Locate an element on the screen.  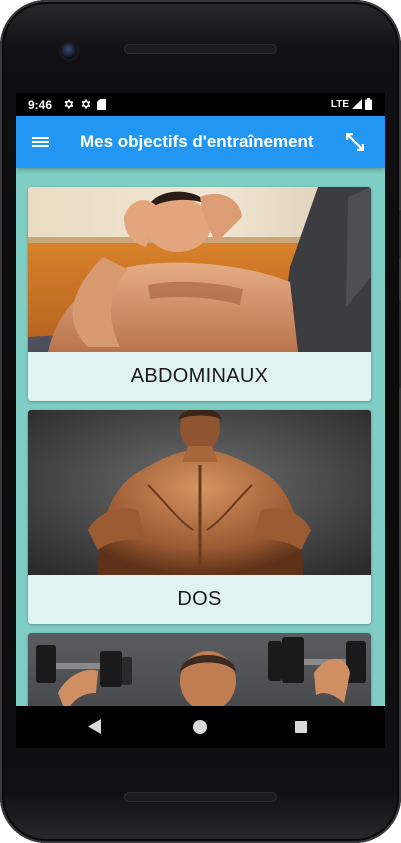
system-navigation-bar is located at coordinates (200, 727).